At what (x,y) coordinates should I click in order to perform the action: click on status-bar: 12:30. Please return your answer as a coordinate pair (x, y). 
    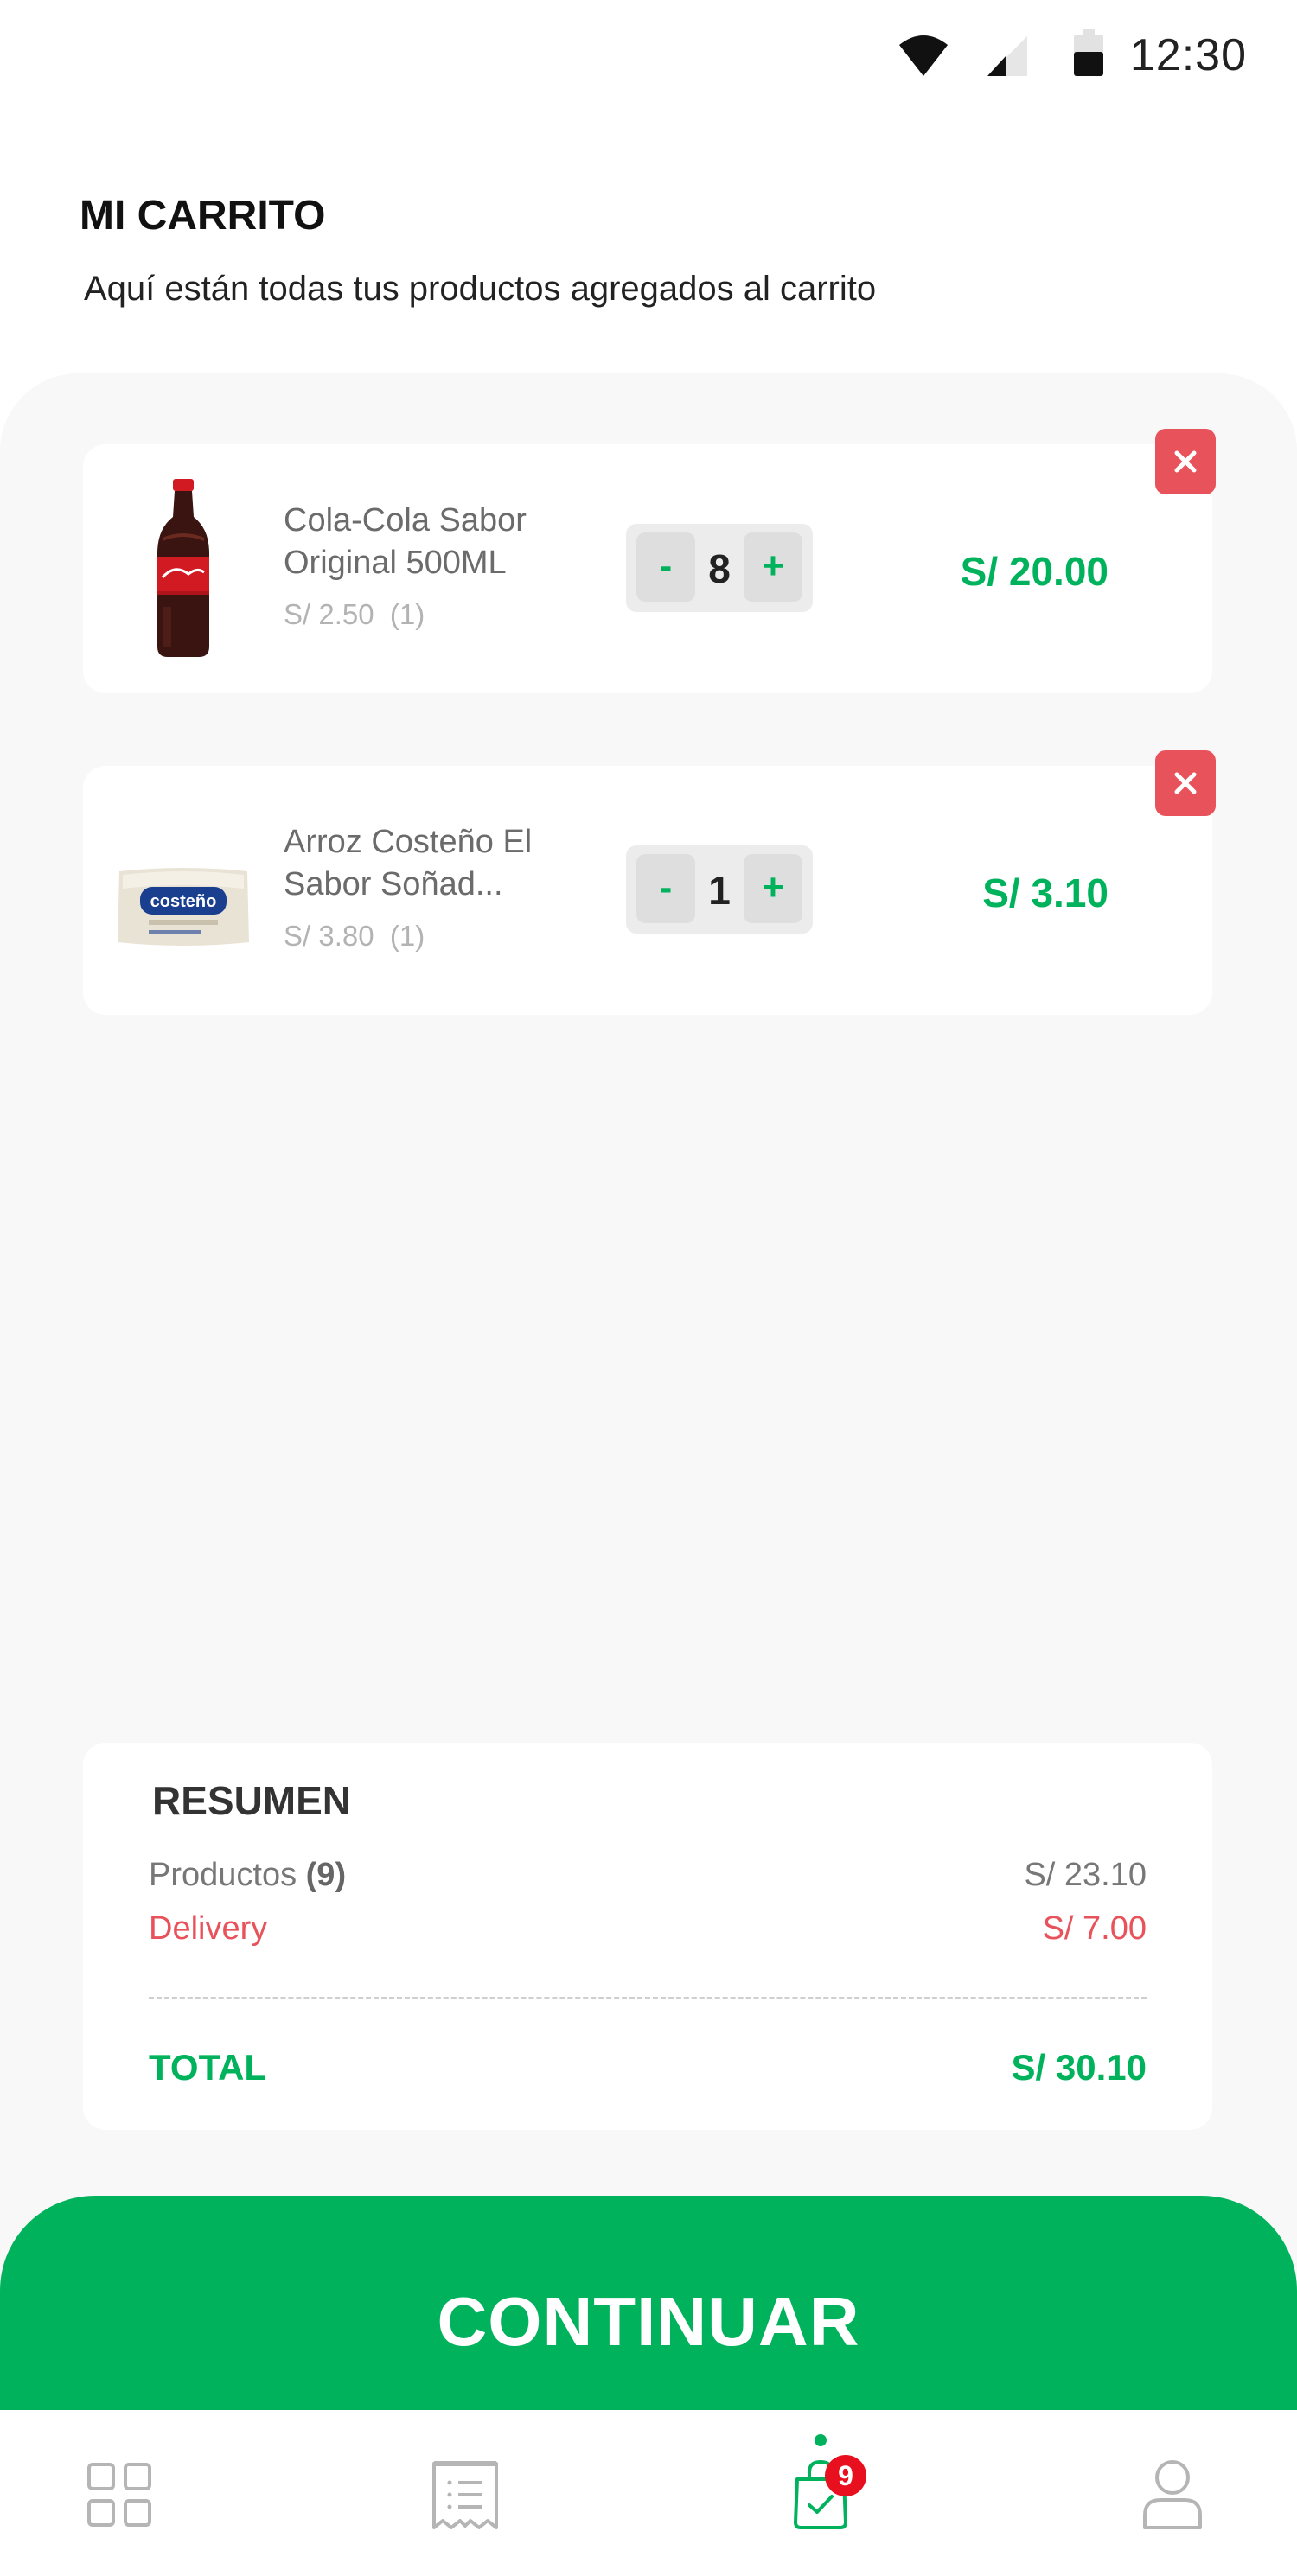
    Looking at the image, I should click on (649, 56).